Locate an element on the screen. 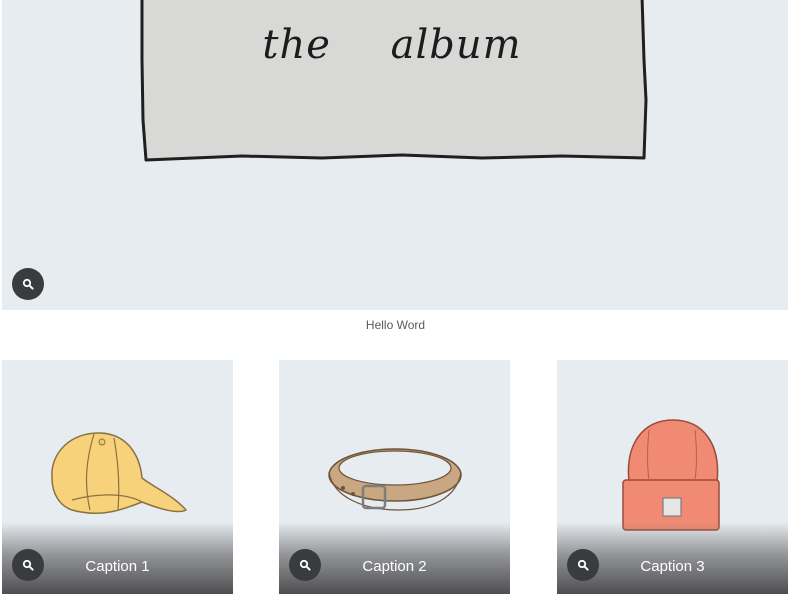 This screenshot has height=594, width=791. item-caption: Caption 3 is located at coordinates (672, 566).